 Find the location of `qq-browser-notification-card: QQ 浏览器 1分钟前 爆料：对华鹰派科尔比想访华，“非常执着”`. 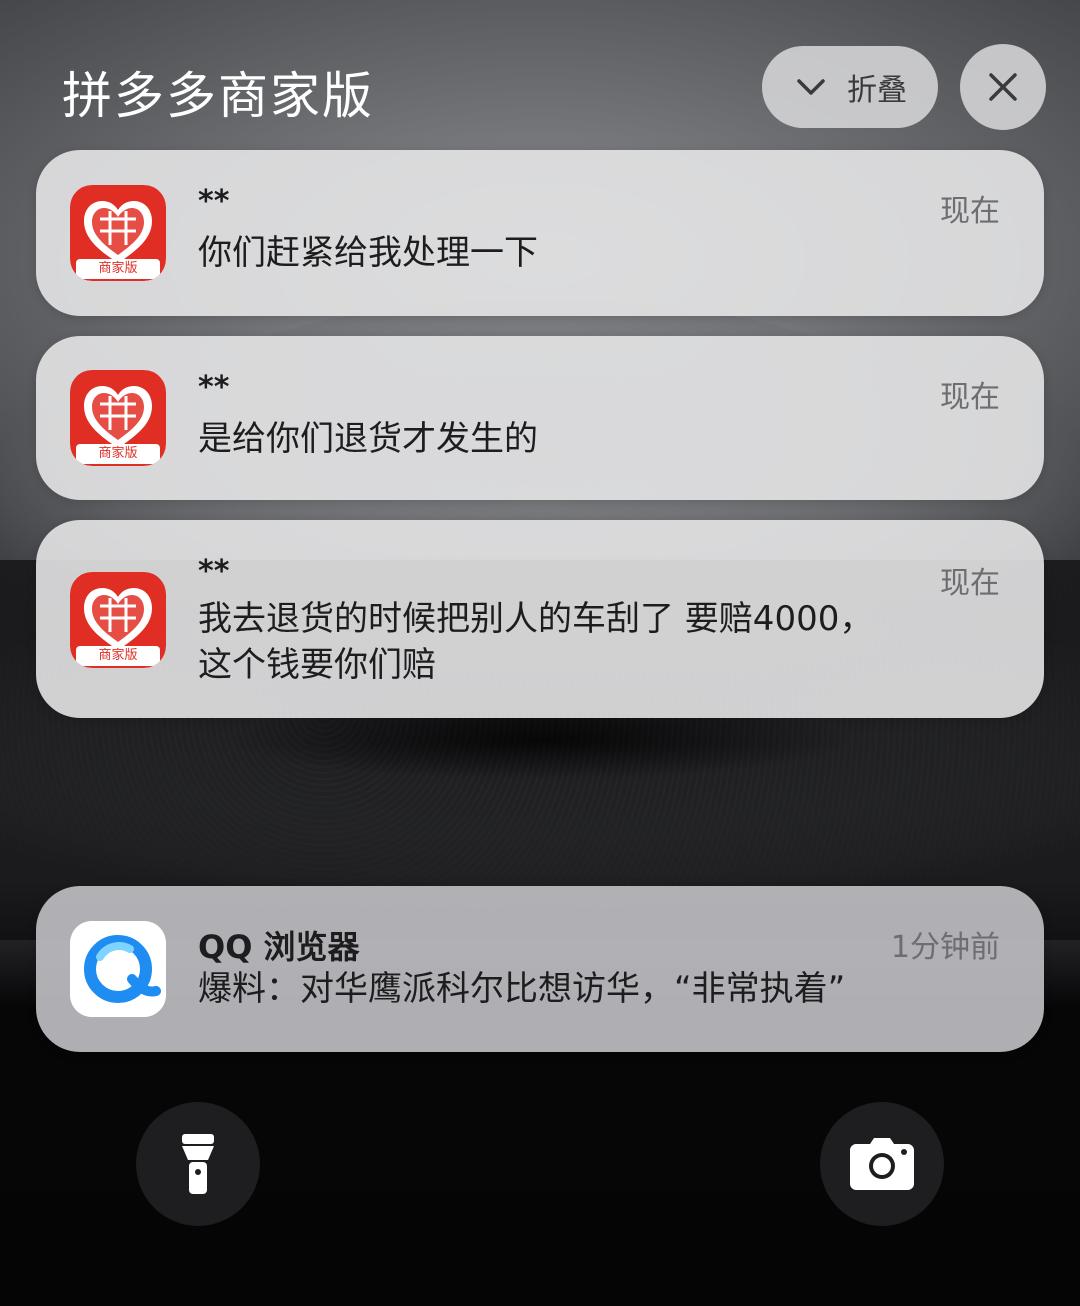

qq-browser-notification-card: QQ 浏览器 1分钟前 爆料：对华鹰派科尔比想访华，“非常执着” is located at coordinates (540, 969).